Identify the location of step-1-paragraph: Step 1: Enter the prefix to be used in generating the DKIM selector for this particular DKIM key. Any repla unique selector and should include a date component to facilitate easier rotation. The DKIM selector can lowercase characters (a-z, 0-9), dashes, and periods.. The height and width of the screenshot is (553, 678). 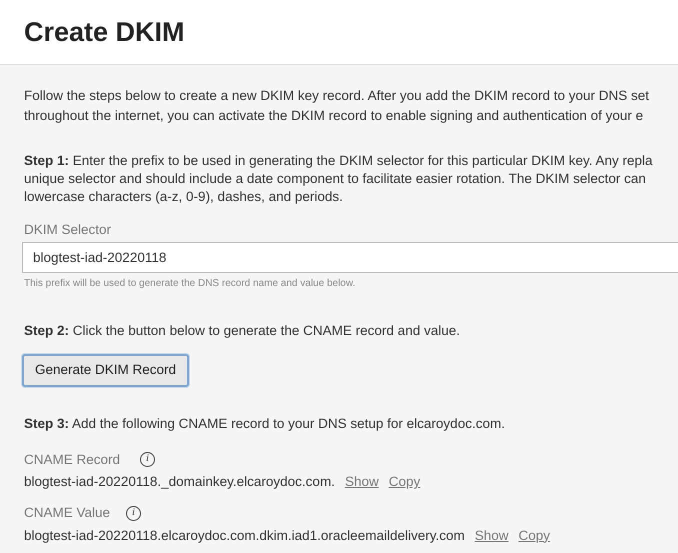
(338, 179).